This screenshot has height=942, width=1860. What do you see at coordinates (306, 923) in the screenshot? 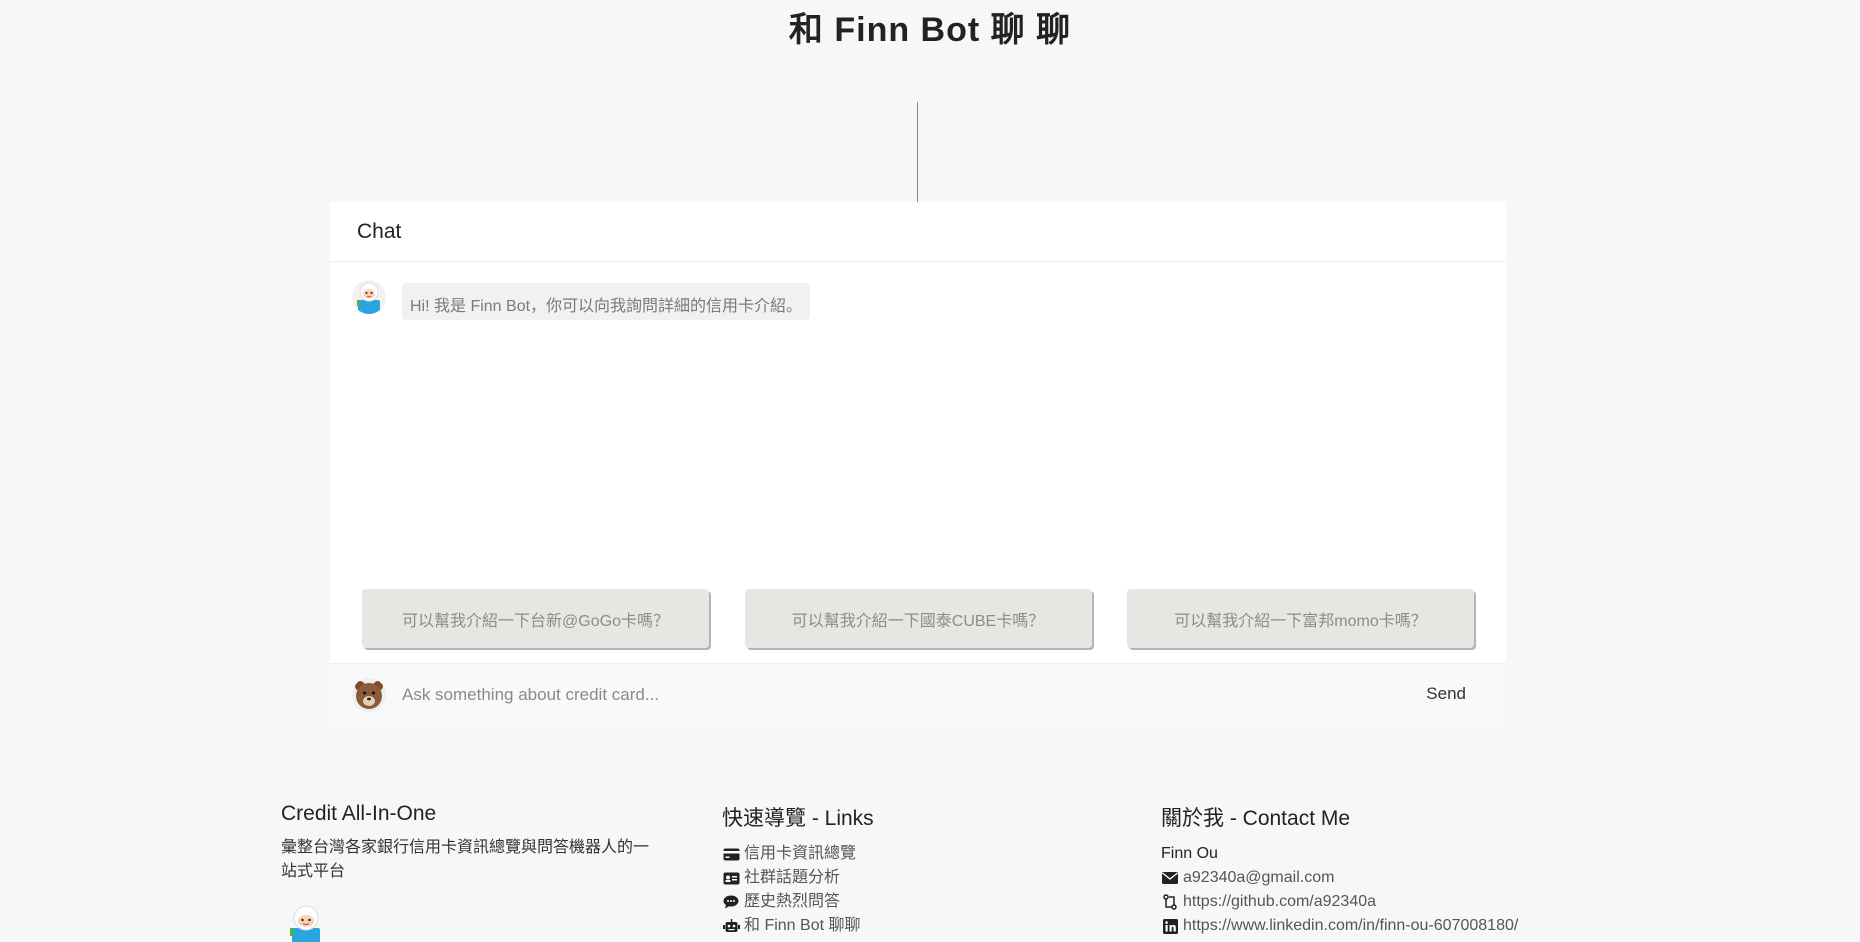
I see `footer-logo` at bounding box center [306, 923].